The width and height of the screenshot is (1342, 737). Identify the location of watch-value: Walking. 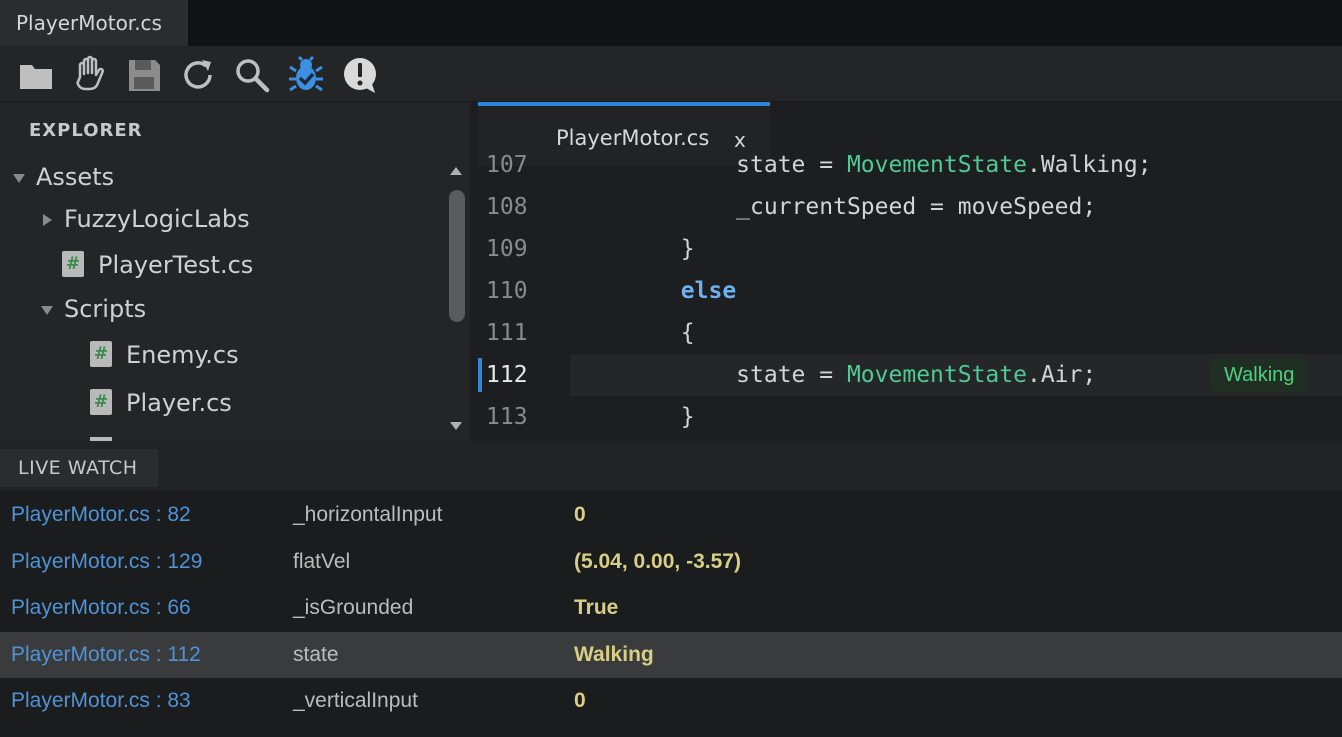
(614, 654).